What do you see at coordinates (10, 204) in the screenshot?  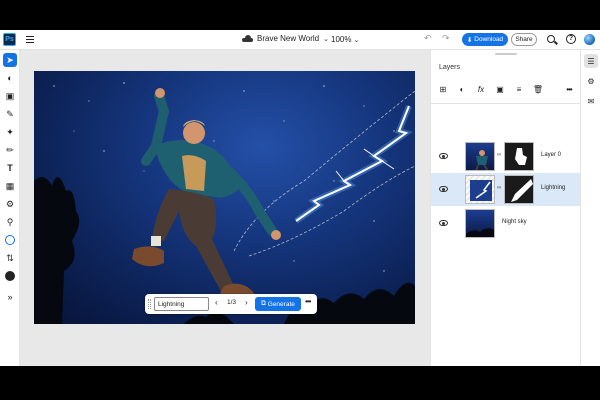 I see `clone-icon: ⚙` at bounding box center [10, 204].